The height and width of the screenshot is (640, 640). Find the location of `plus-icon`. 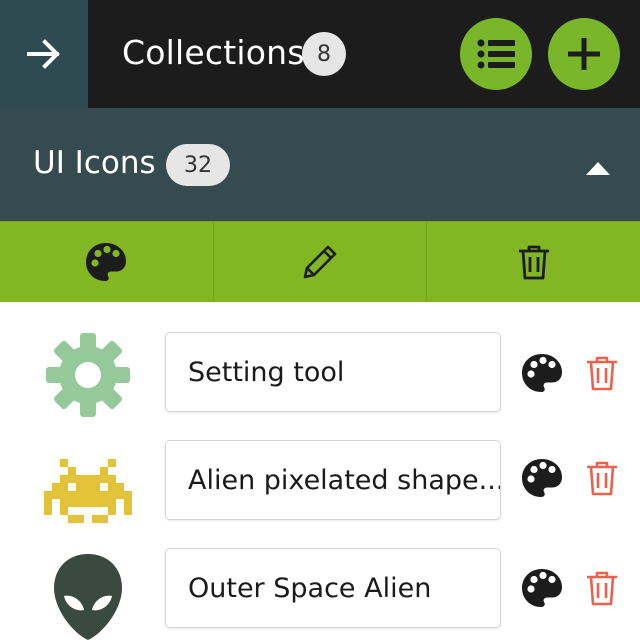

plus-icon is located at coordinates (584, 54).